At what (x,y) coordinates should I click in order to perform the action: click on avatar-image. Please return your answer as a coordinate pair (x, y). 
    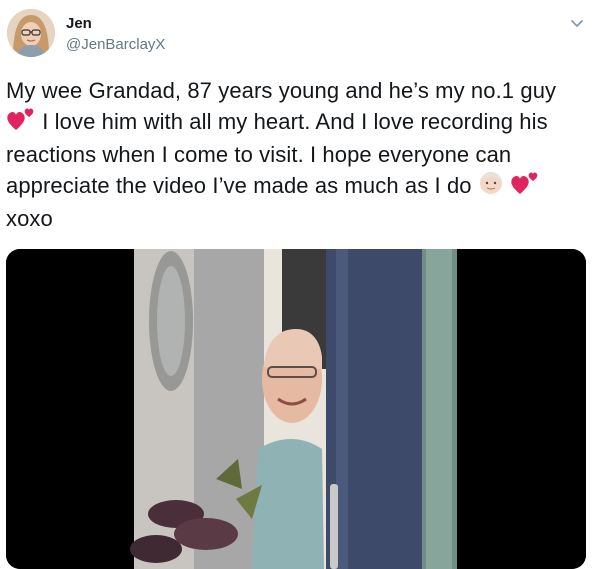
    Looking at the image, I should click on (31, 33).